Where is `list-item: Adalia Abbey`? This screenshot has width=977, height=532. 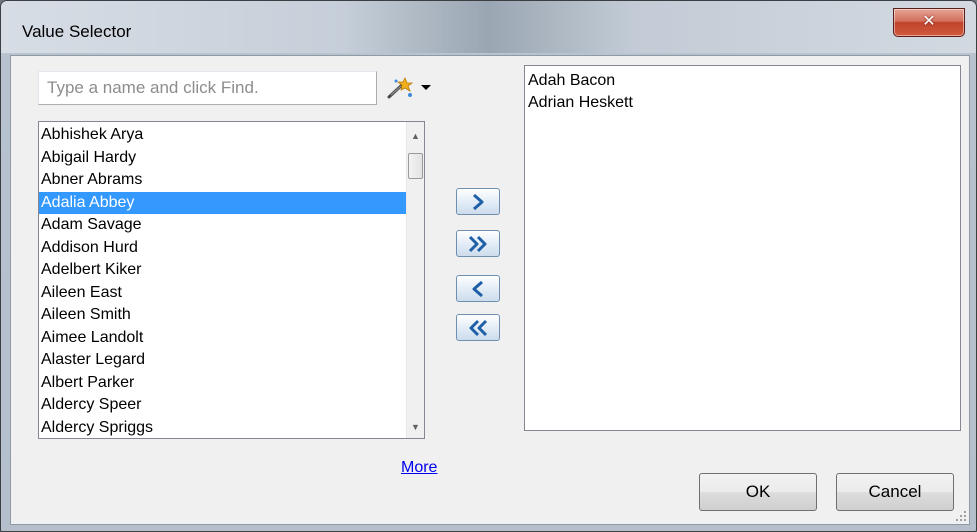
list-item: Adalia Abbey is located at coordinates (224, 202).